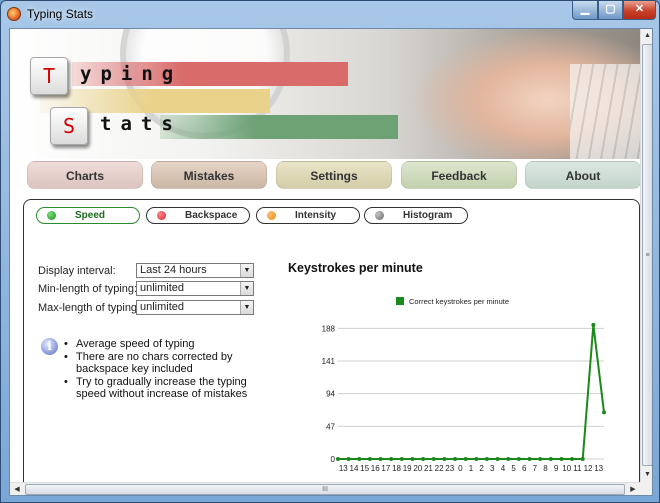  Describe the element at coordinates (375, 468) in the screenshot. I see `x-tick-label: 16` at that location.